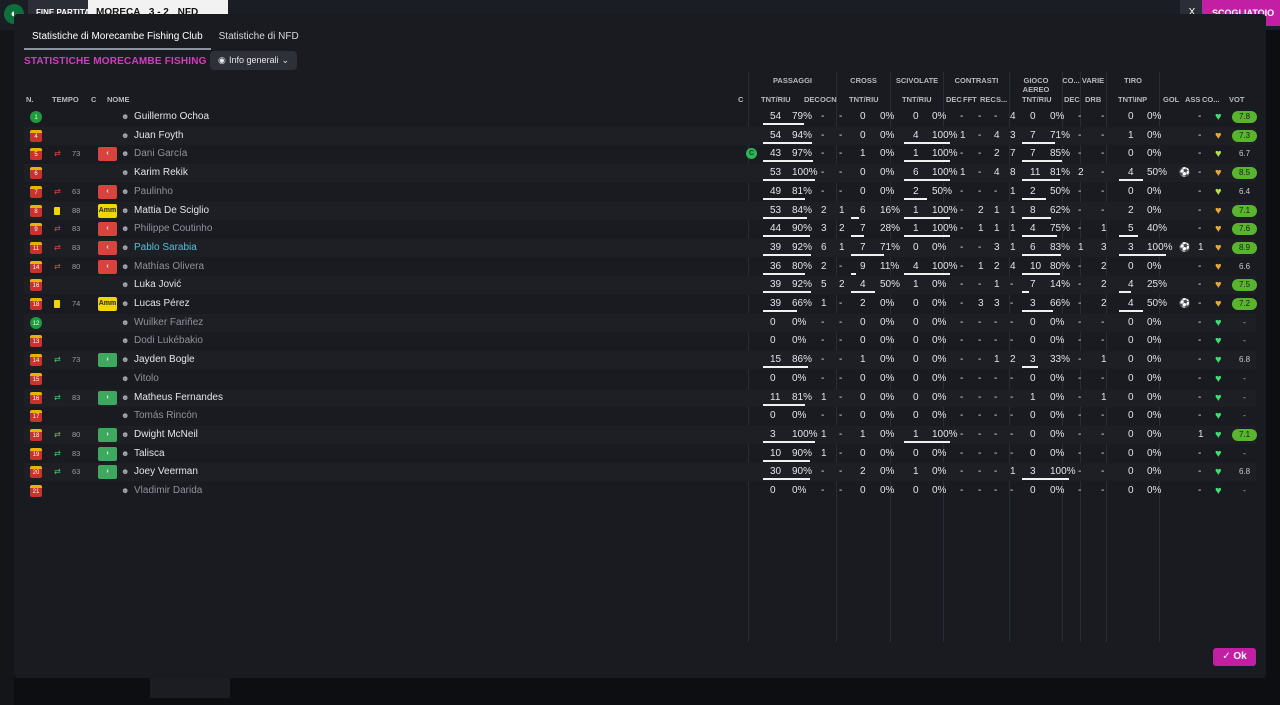 This screenshot has width=1280, height=705. Describe the element at coordinates (160, 154) in the screenshot. I see `player-name: Dani García` at that location.